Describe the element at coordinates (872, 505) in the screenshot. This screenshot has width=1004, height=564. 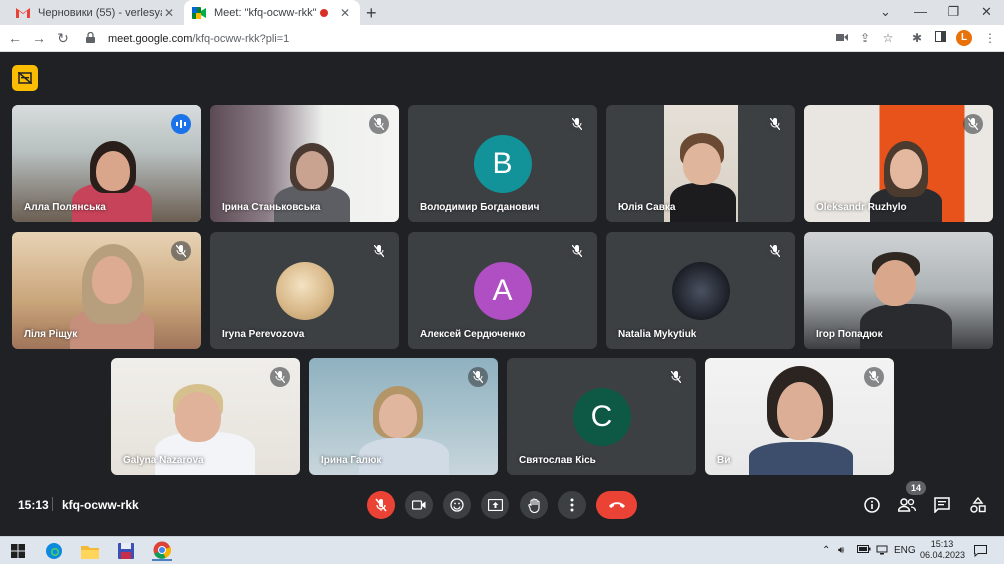
I see `meeting-details-icon` at that location.